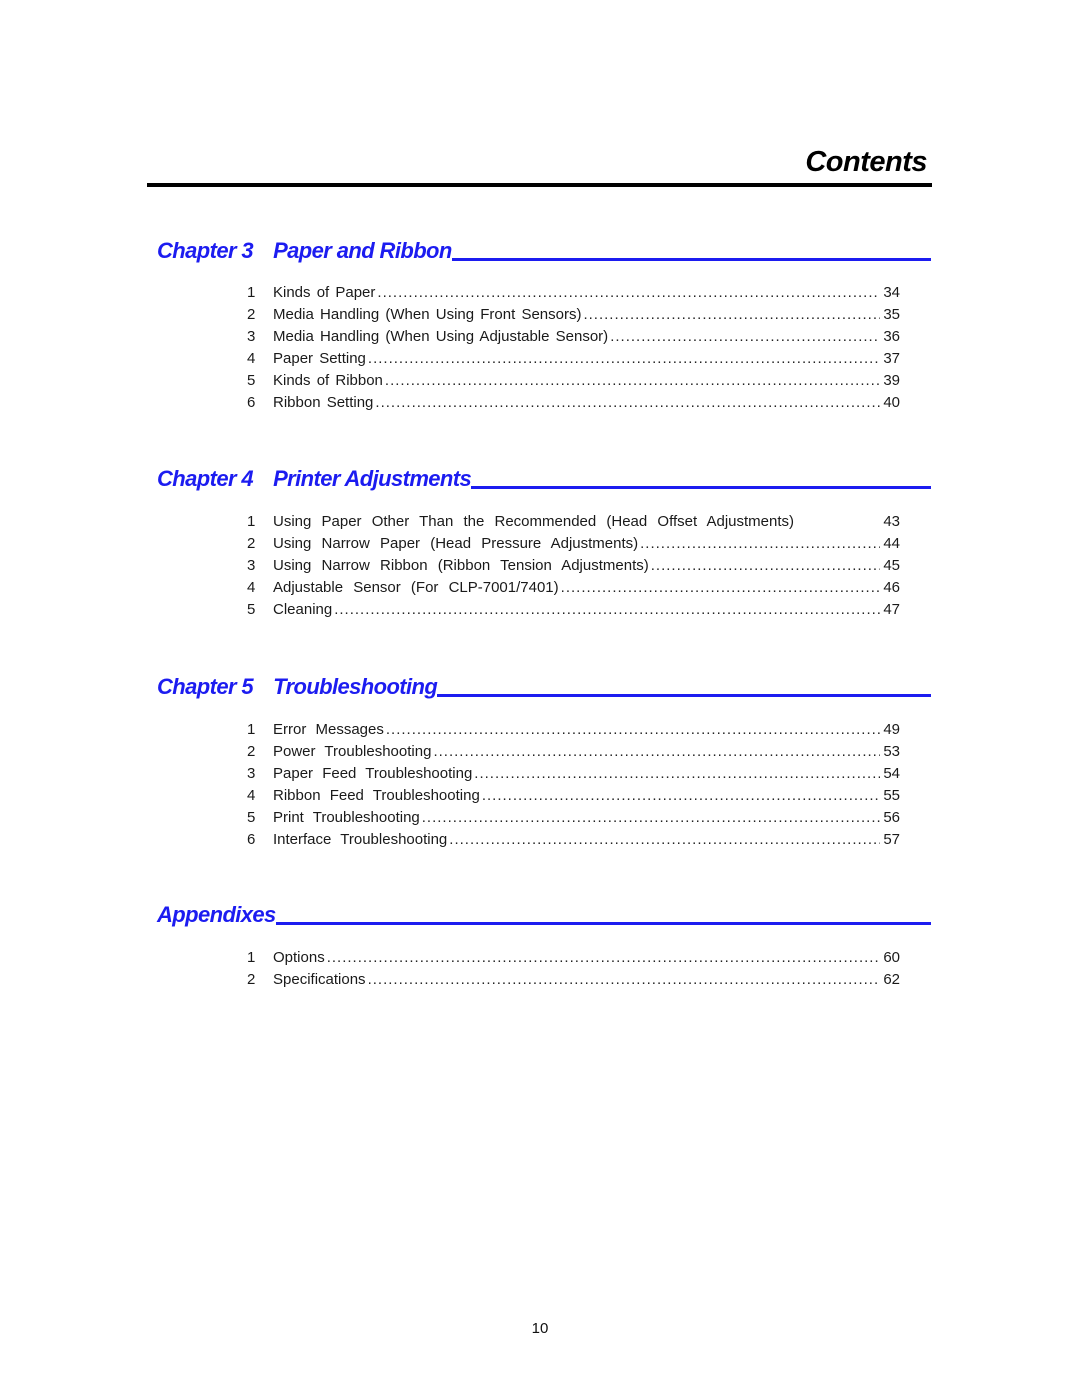 Image resolution: width=1080 pixels, height=1397 pixels. I want to click on toc-entry: 1 Error Messages 49, so click(573, 732).